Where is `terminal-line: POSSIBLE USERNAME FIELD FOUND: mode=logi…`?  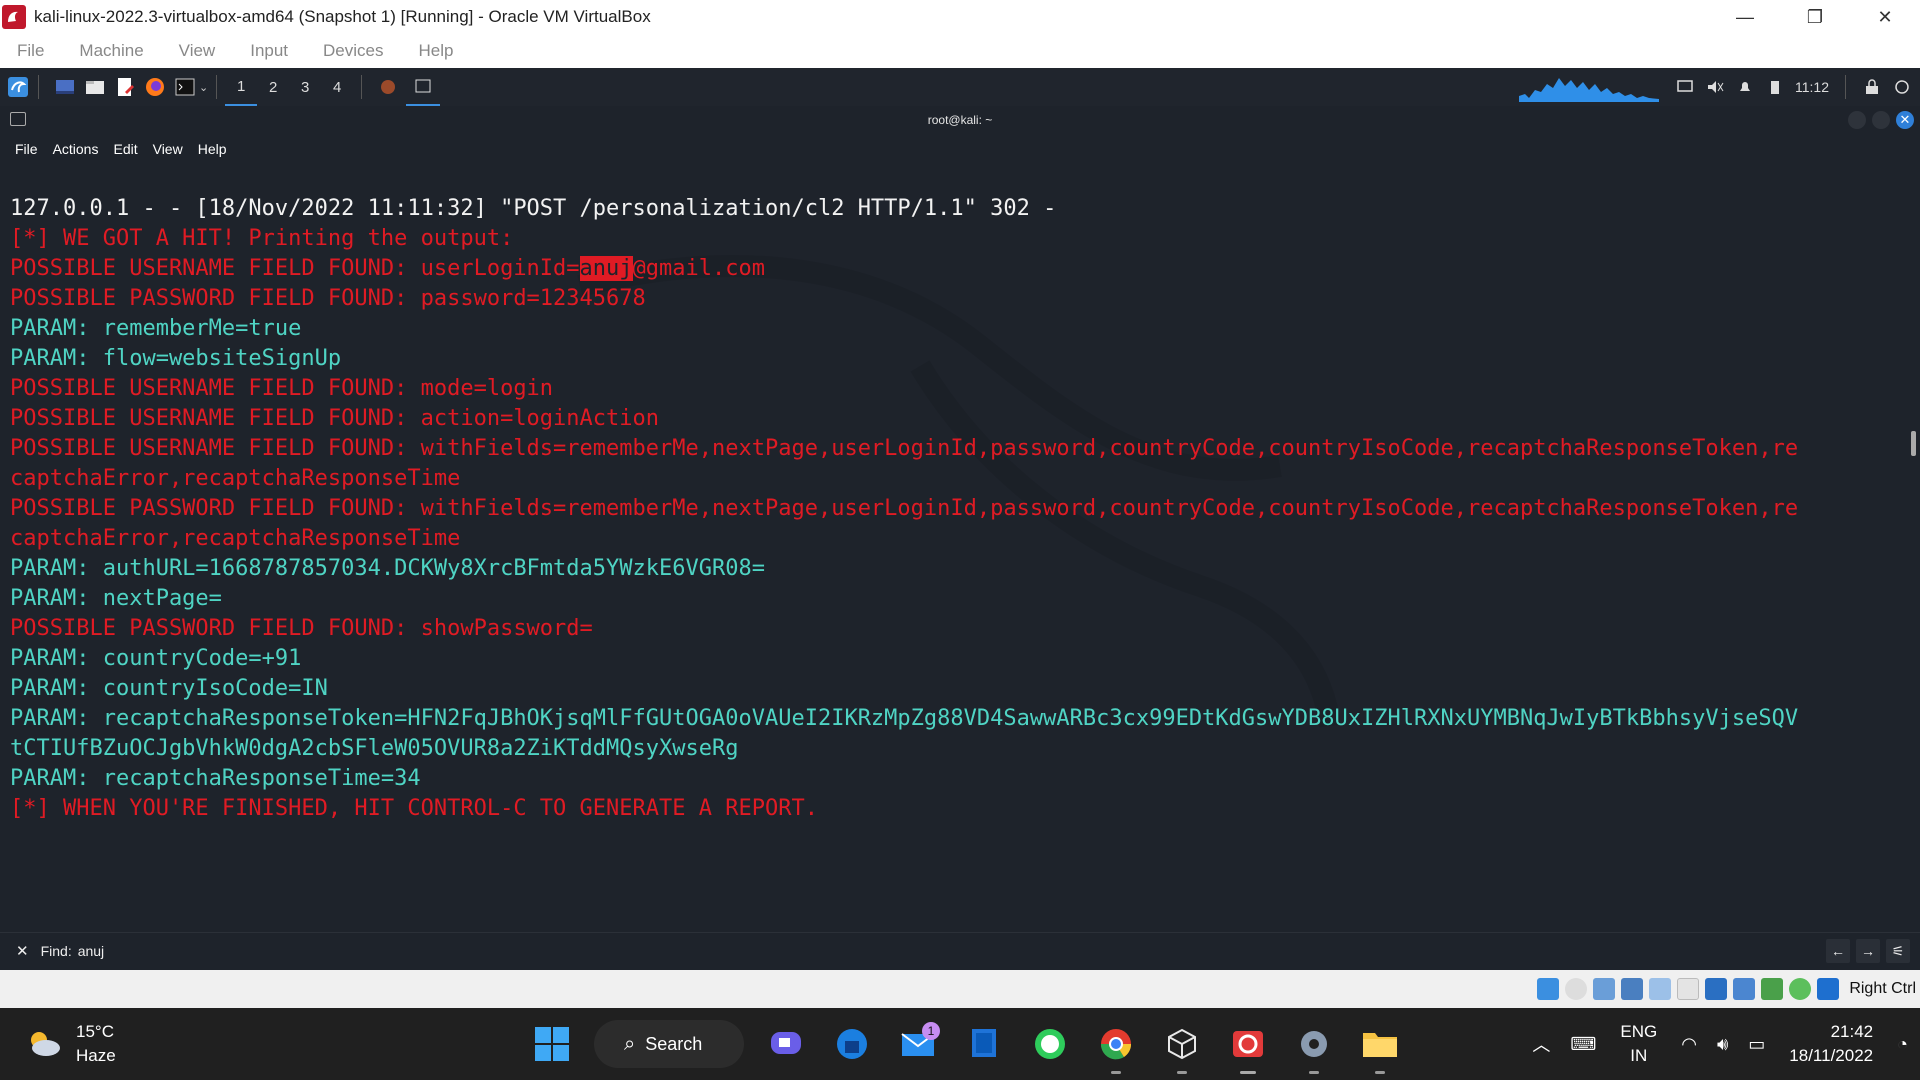 terminal-line: POSSIBLE USERNAME FIELD FOUND: mode=logi… is located at coordinates (282, 388).